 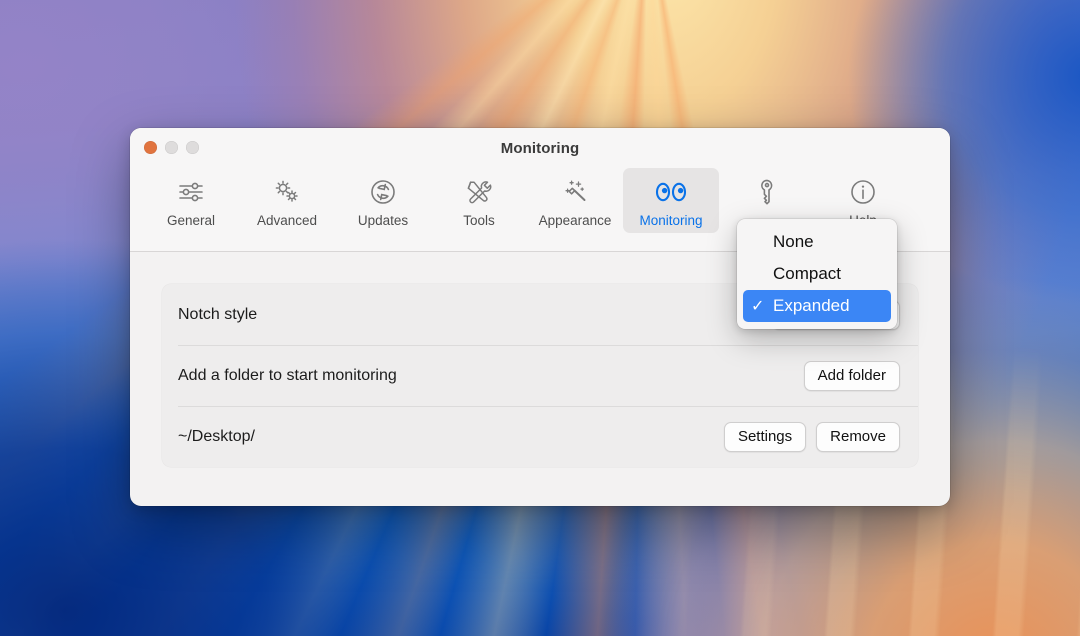 I want to click on row-add-folder-actions: Add folder, so click(x=851, y=375).